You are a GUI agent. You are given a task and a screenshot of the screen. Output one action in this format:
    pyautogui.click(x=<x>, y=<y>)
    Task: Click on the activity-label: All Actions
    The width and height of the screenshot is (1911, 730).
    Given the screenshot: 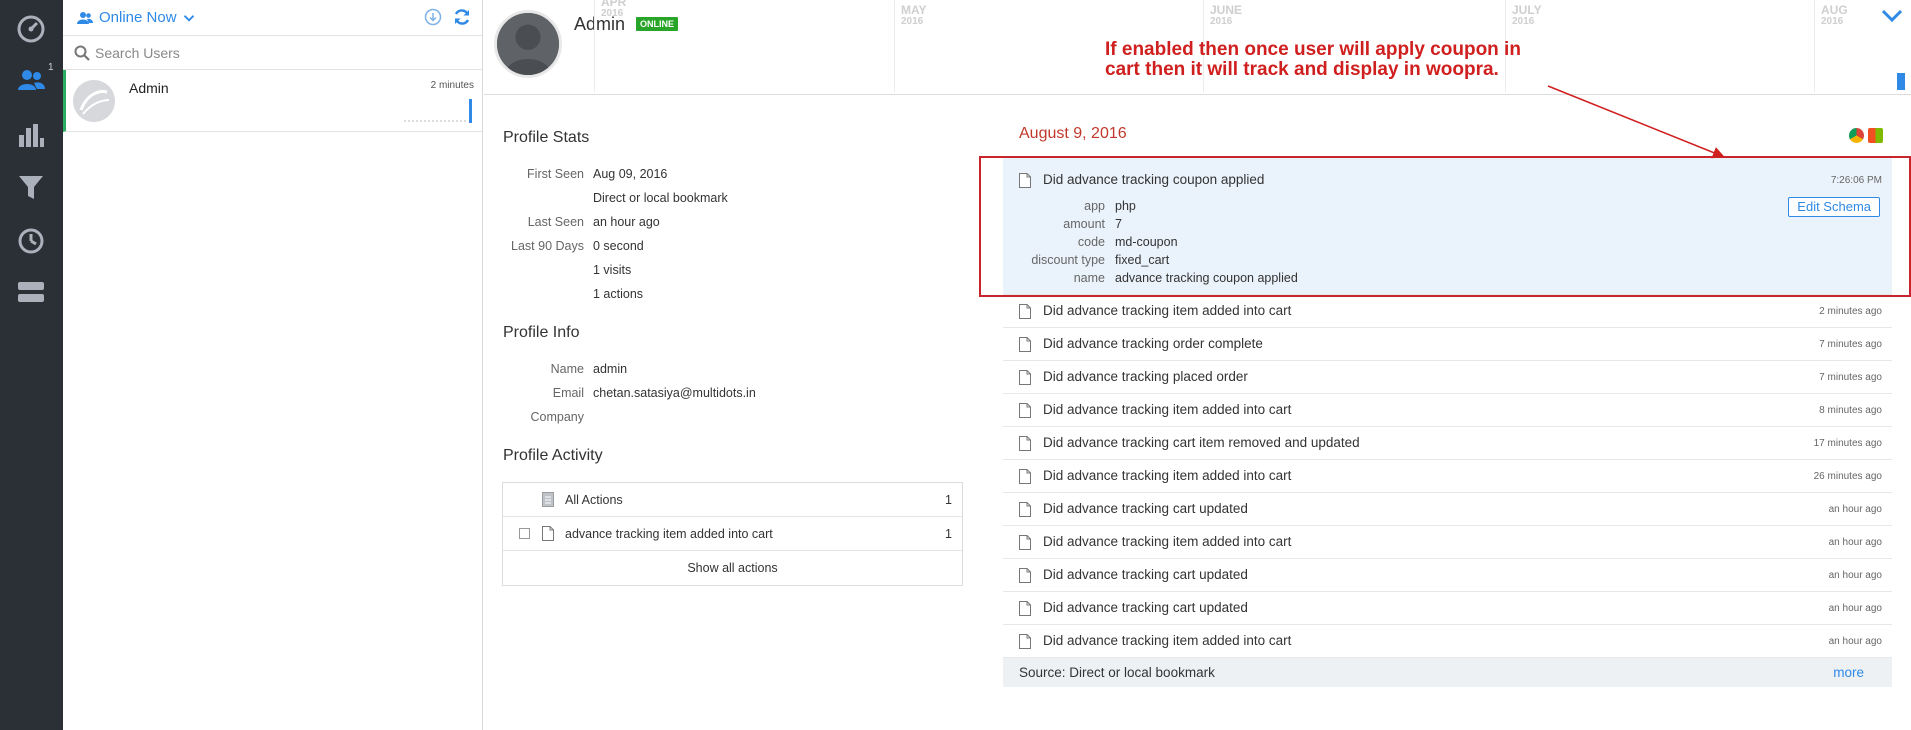 What is the action you would take?
    pyautogui.click(x=594, y=500)
    